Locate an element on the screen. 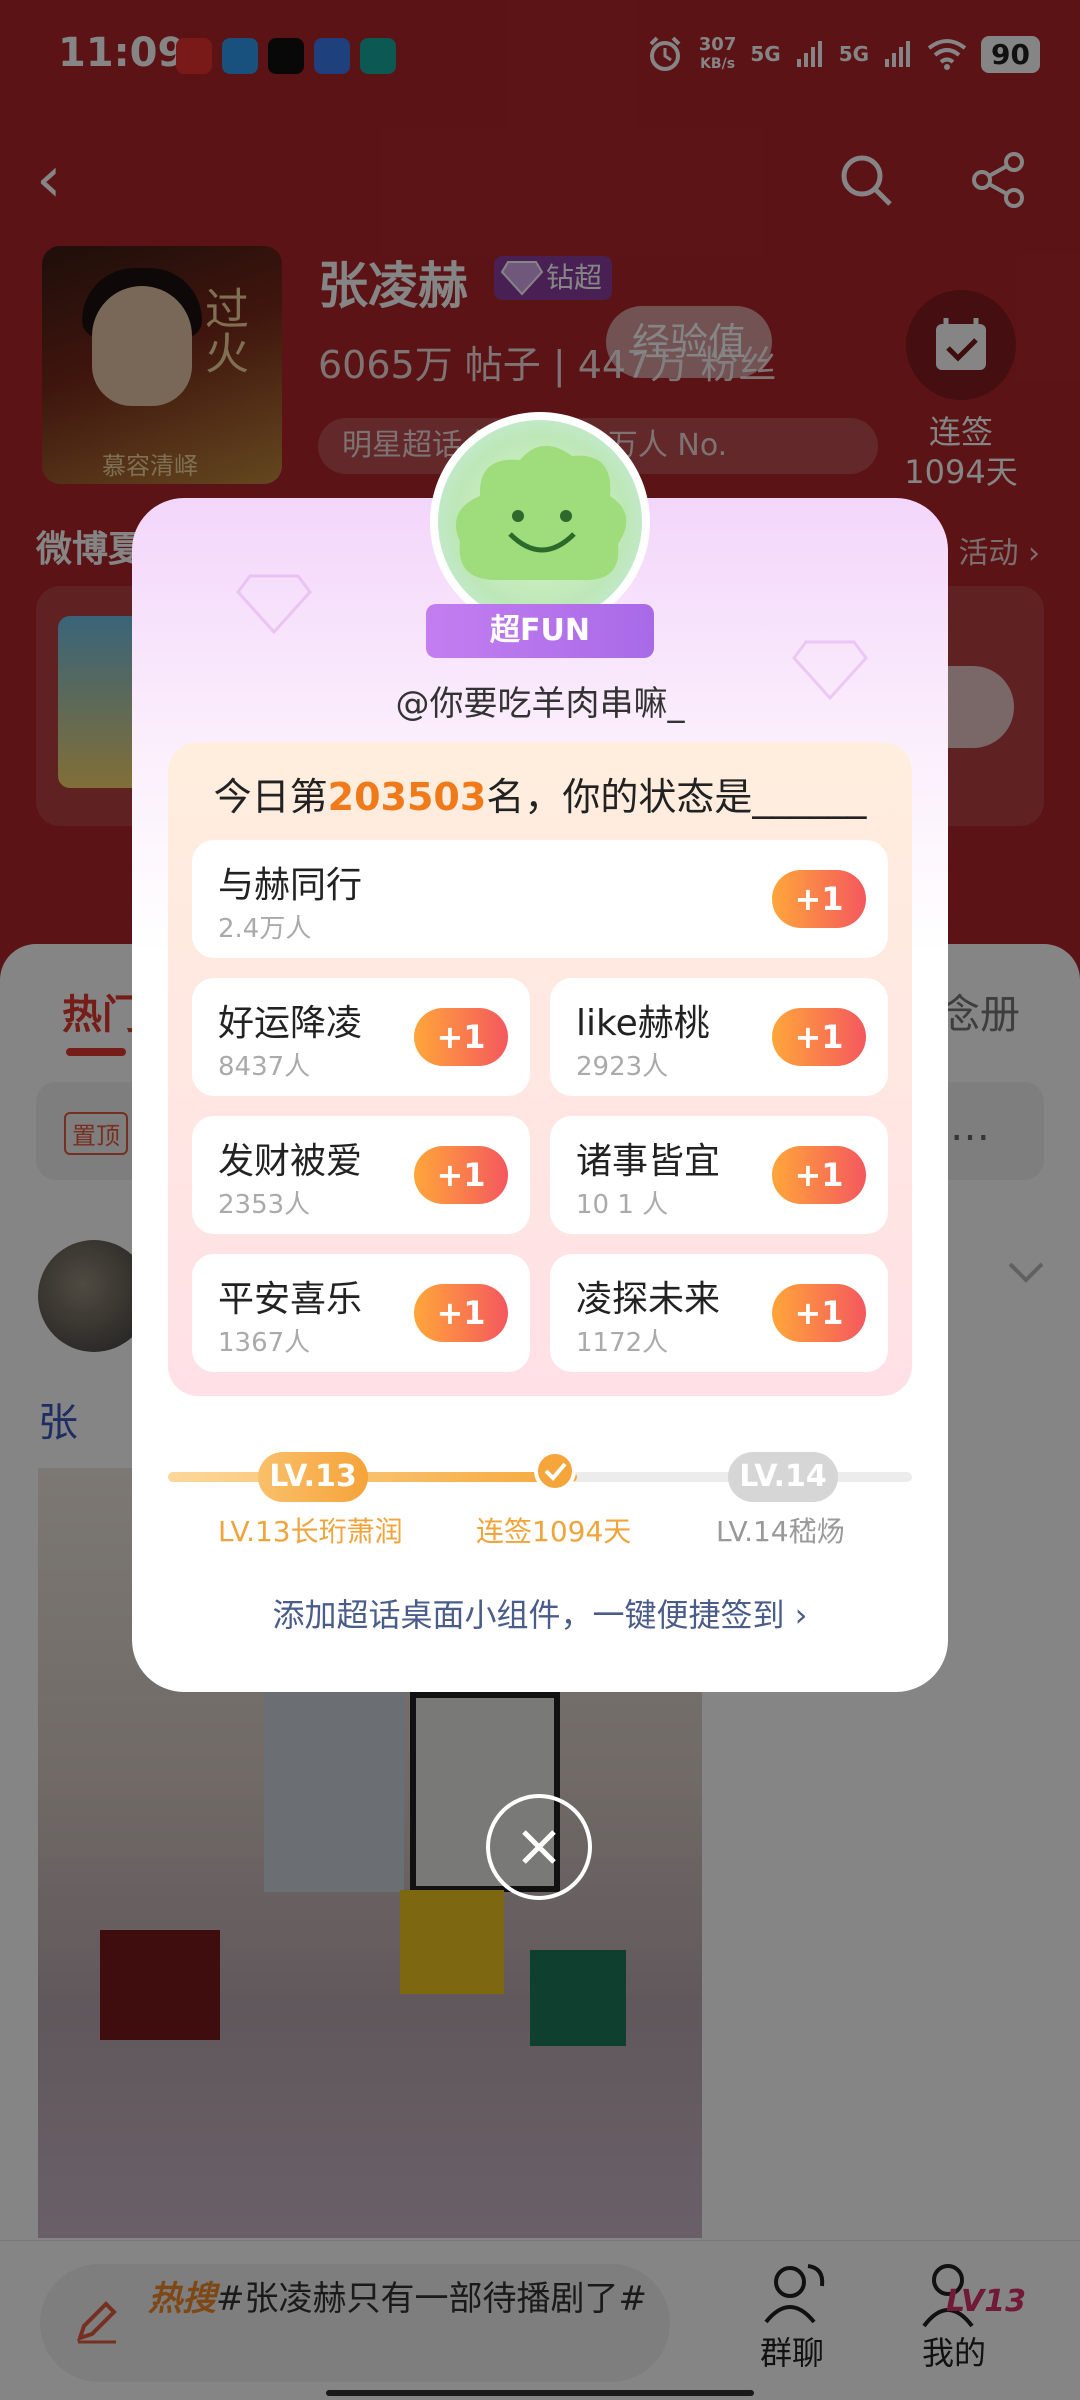  option-name: 发财被爱 is located at coordinates (290, 1161).